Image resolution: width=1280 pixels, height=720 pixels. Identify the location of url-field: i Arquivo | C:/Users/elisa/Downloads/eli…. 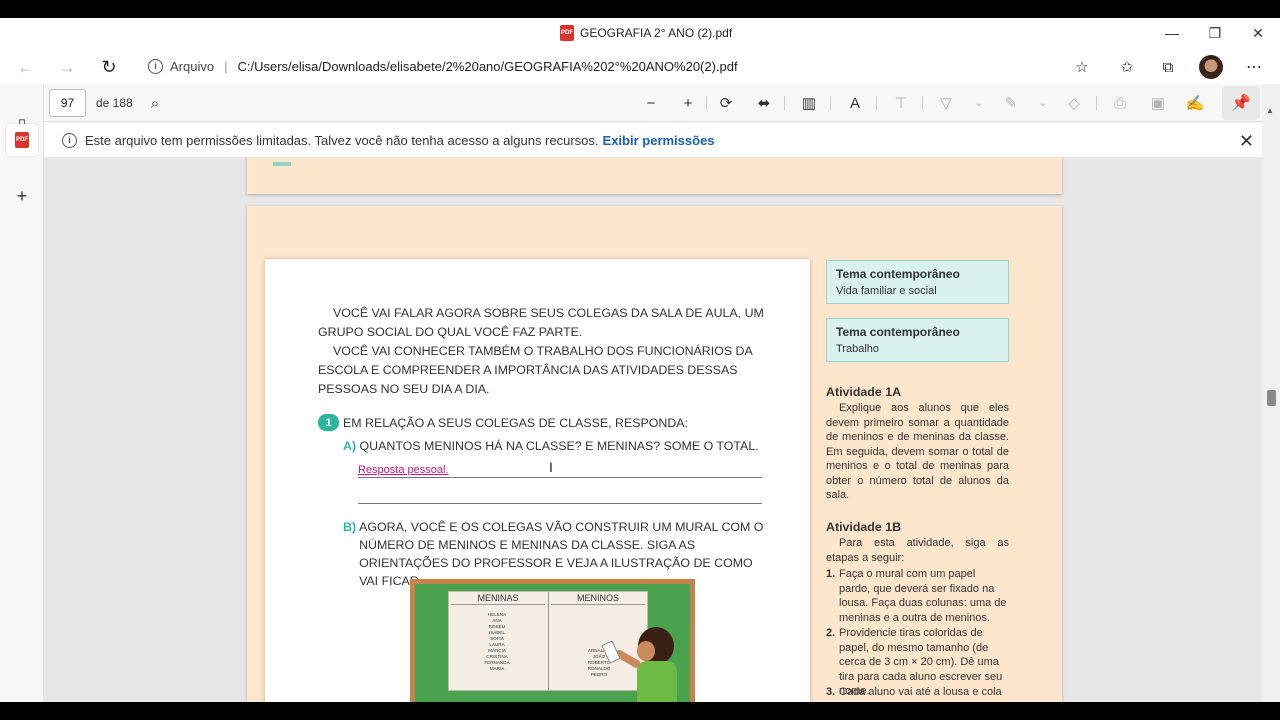
(619, 66).